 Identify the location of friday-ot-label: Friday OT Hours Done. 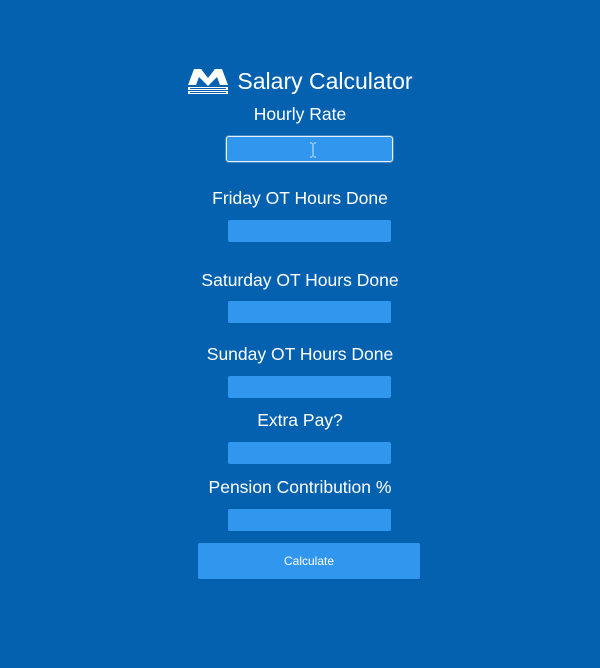
(300, 198).